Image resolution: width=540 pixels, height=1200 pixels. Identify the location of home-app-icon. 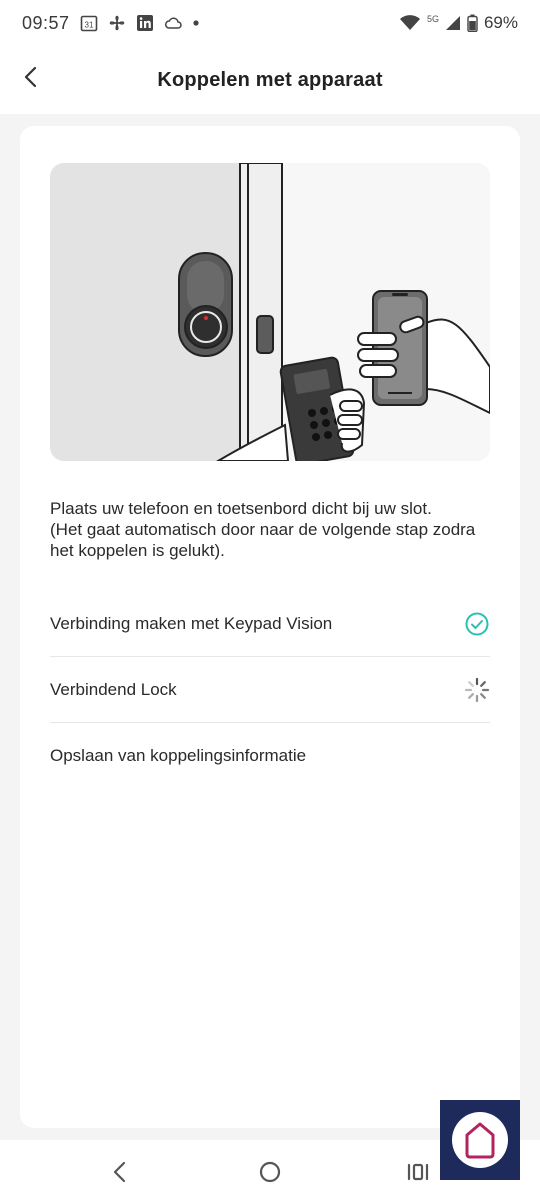
(480, 1140).